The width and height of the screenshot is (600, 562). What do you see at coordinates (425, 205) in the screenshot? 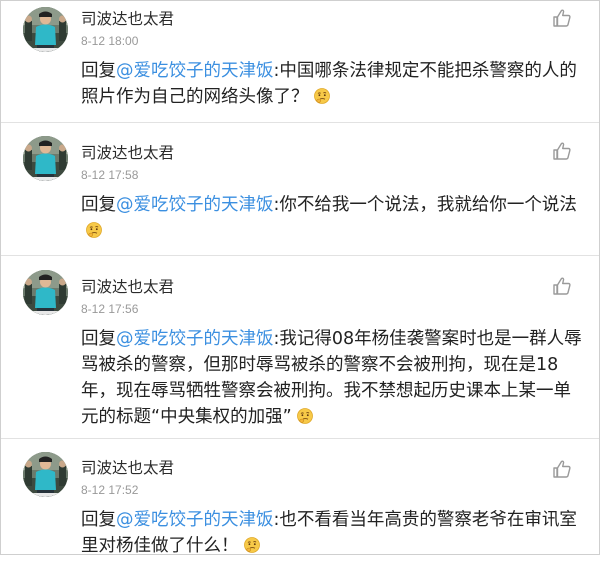
I see `comment-body-text: :你不给我一个说法，我就给你一个说法` at bounding box center [425, 205].